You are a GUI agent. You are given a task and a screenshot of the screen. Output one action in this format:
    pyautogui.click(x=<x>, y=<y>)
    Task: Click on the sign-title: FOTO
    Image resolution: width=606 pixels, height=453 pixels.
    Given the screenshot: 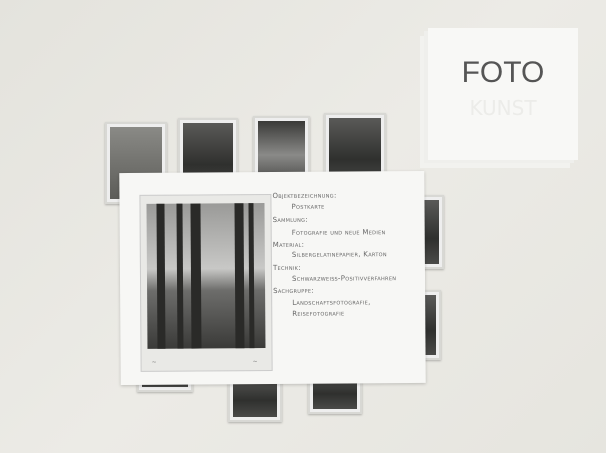 What is the action you would take?
    pyautogui.click(x=503, y=72)
    